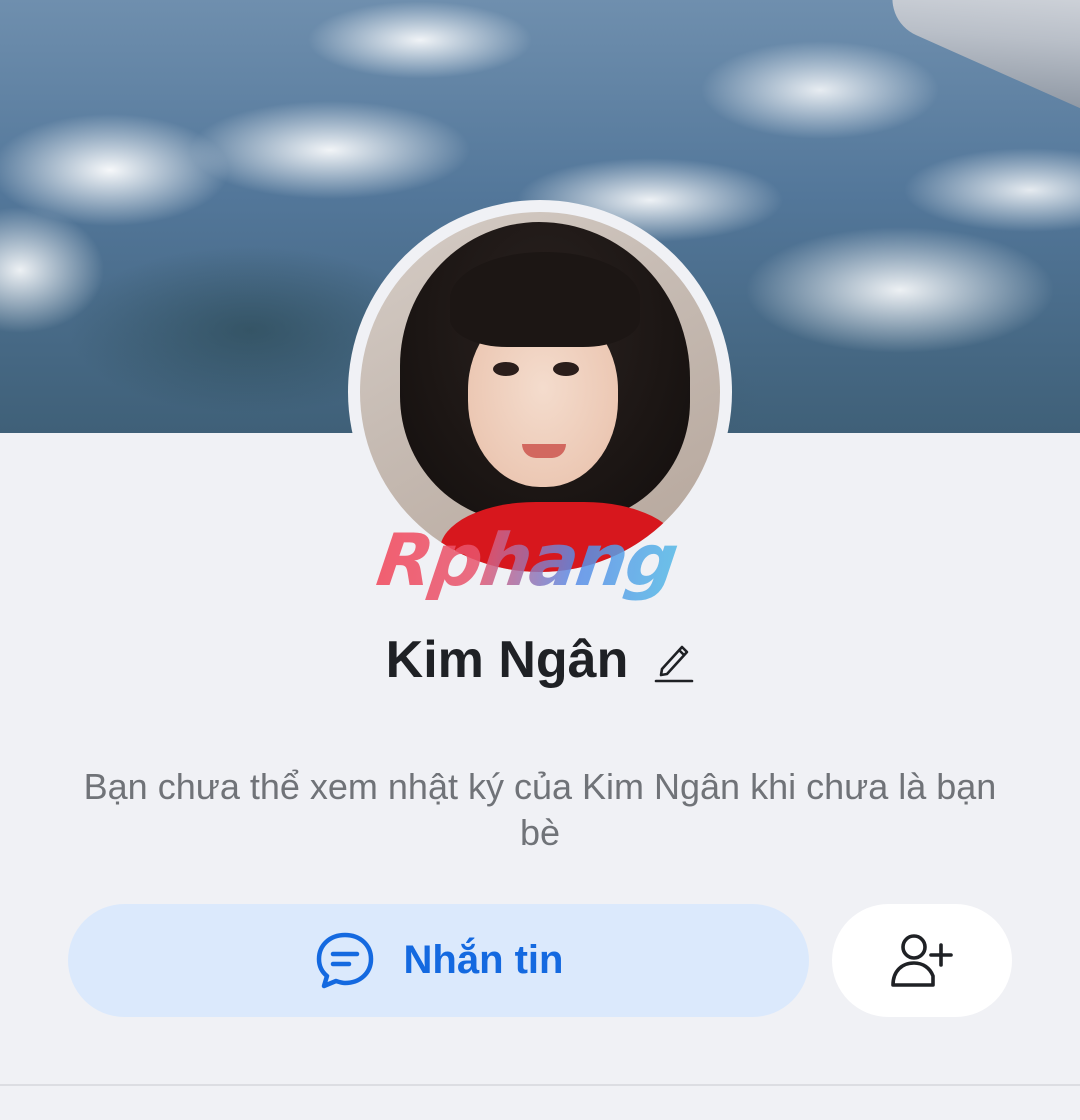 The width and height of the screenshot is (1080, 1120). I want to click on message-button: Nhắn tin, so click(438, 960).